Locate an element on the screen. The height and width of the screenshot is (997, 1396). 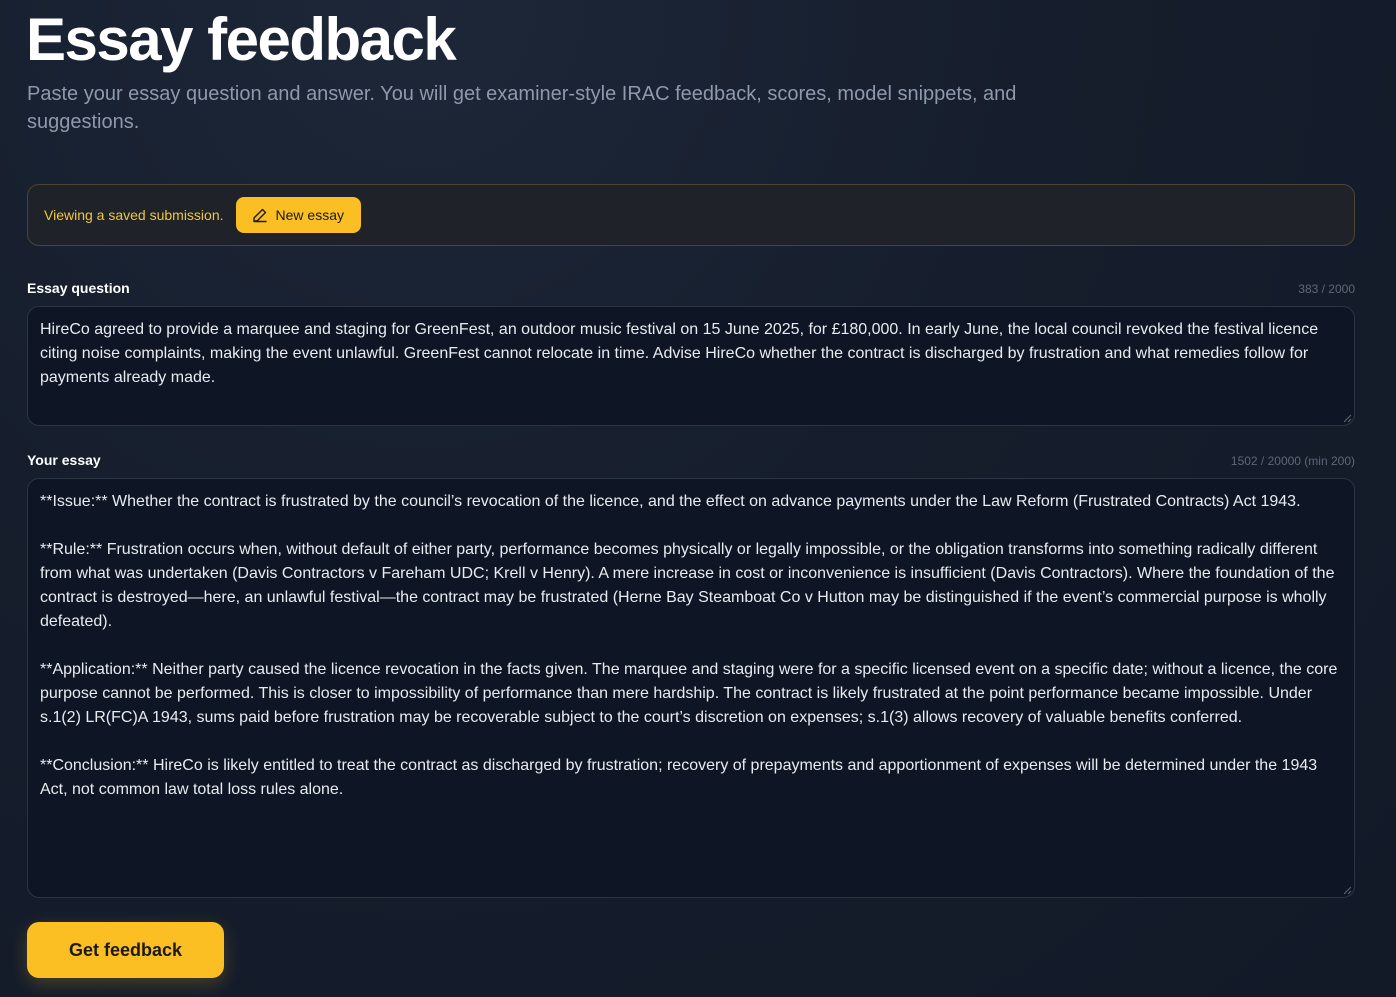
saved-submission-banner: Viewing a saved submission. New essay is located at coordinates (691, 215).